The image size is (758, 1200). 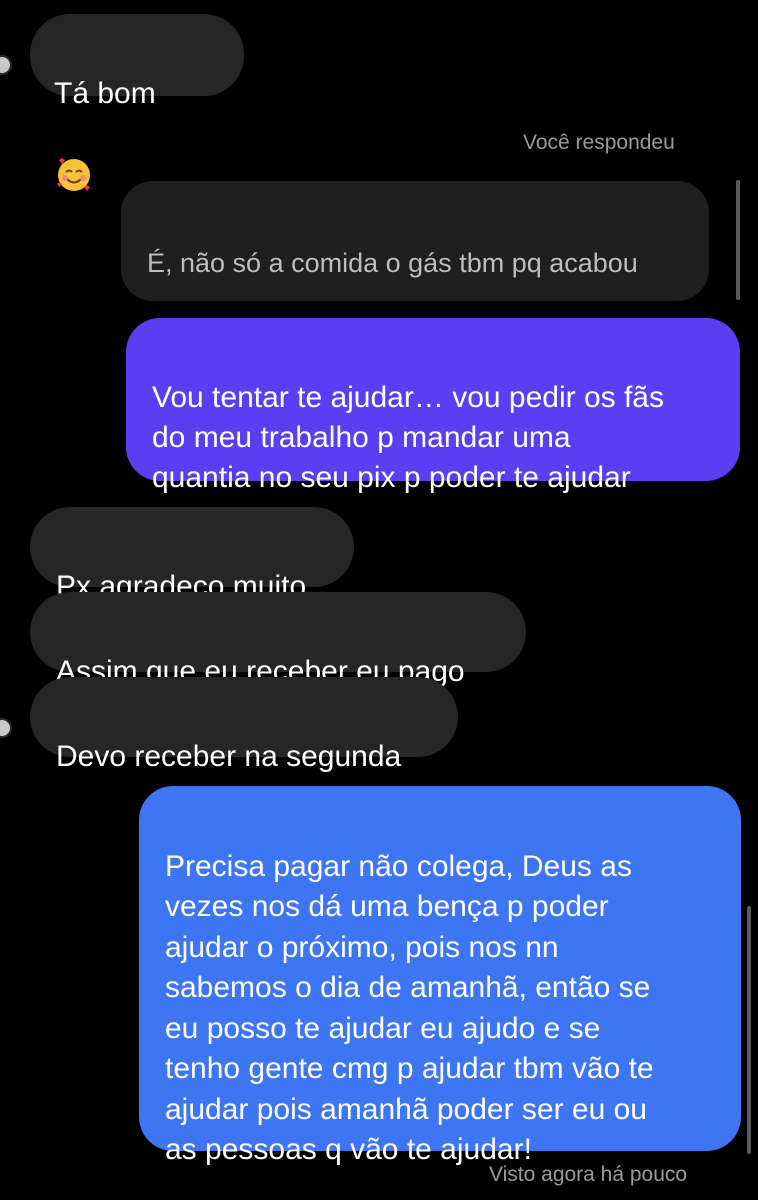 What do you see at coordinates (278, 640) in the screenshot?
I see `message-bubble-incoming: Assim que eu receber eu pago` at bounding box center [278, 640].